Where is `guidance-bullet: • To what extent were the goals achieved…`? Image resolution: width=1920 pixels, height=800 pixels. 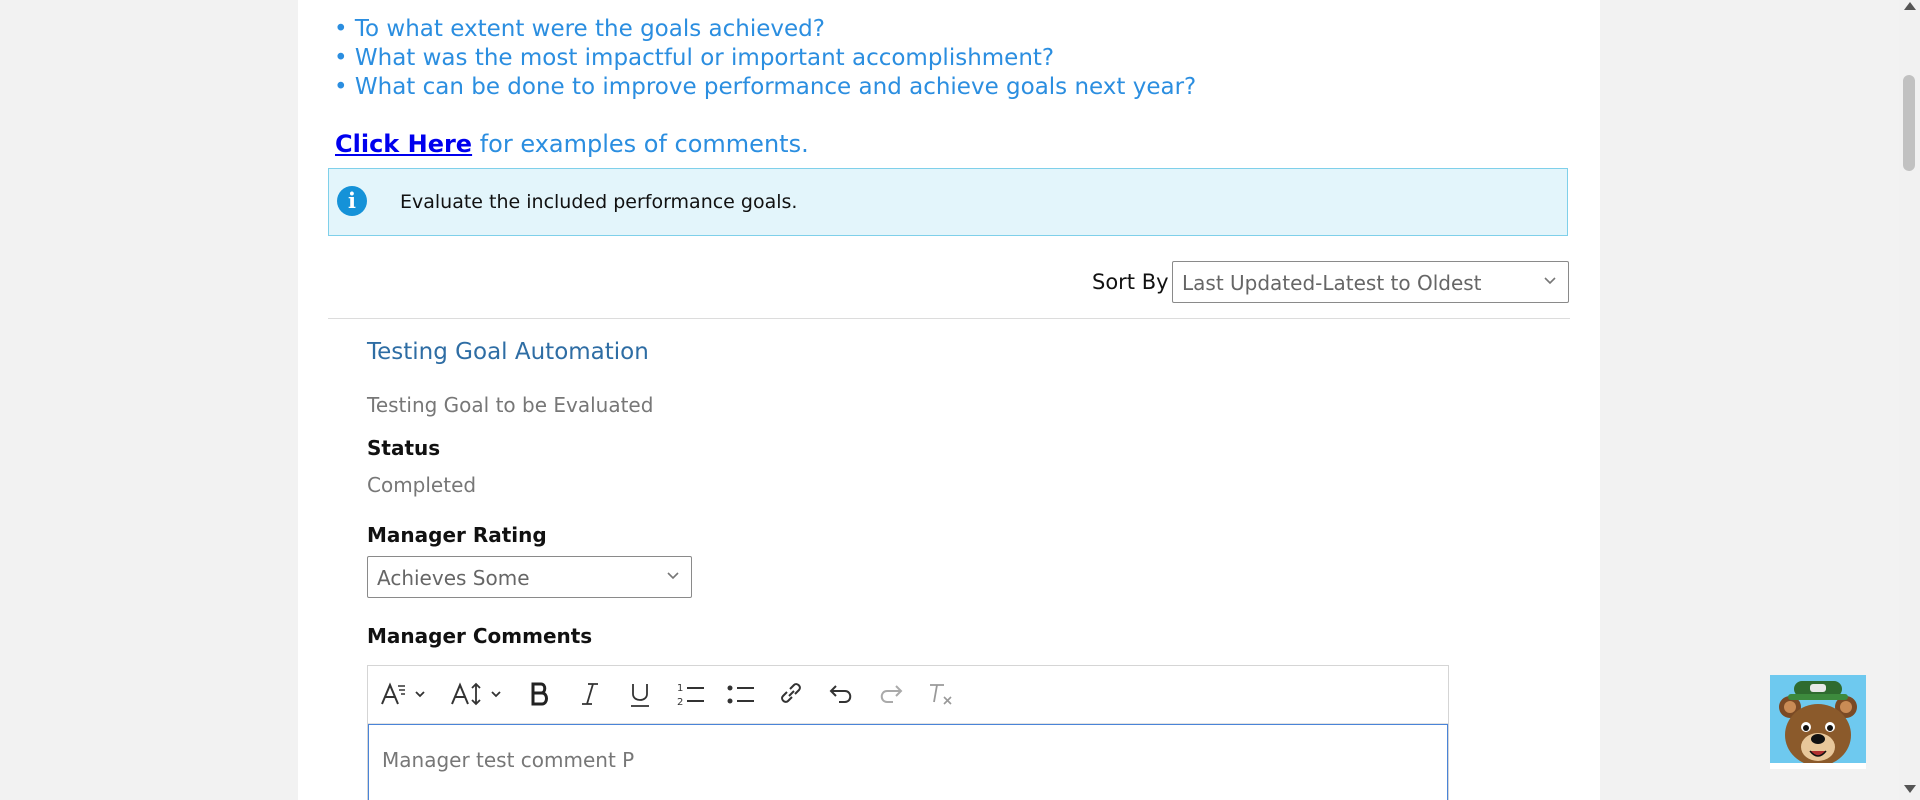 guidance-bullet: • To what extent were the goals achieved… is located at coordinates (579, 29).